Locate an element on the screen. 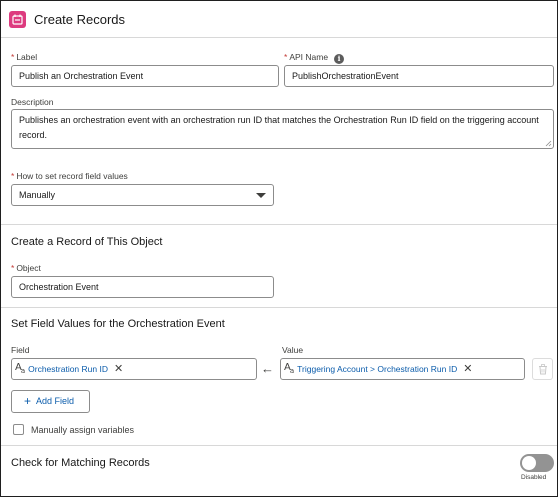 This screenshot has width=558, height=497. object-input: Orchestration Event is located at coordinates (142, 287).